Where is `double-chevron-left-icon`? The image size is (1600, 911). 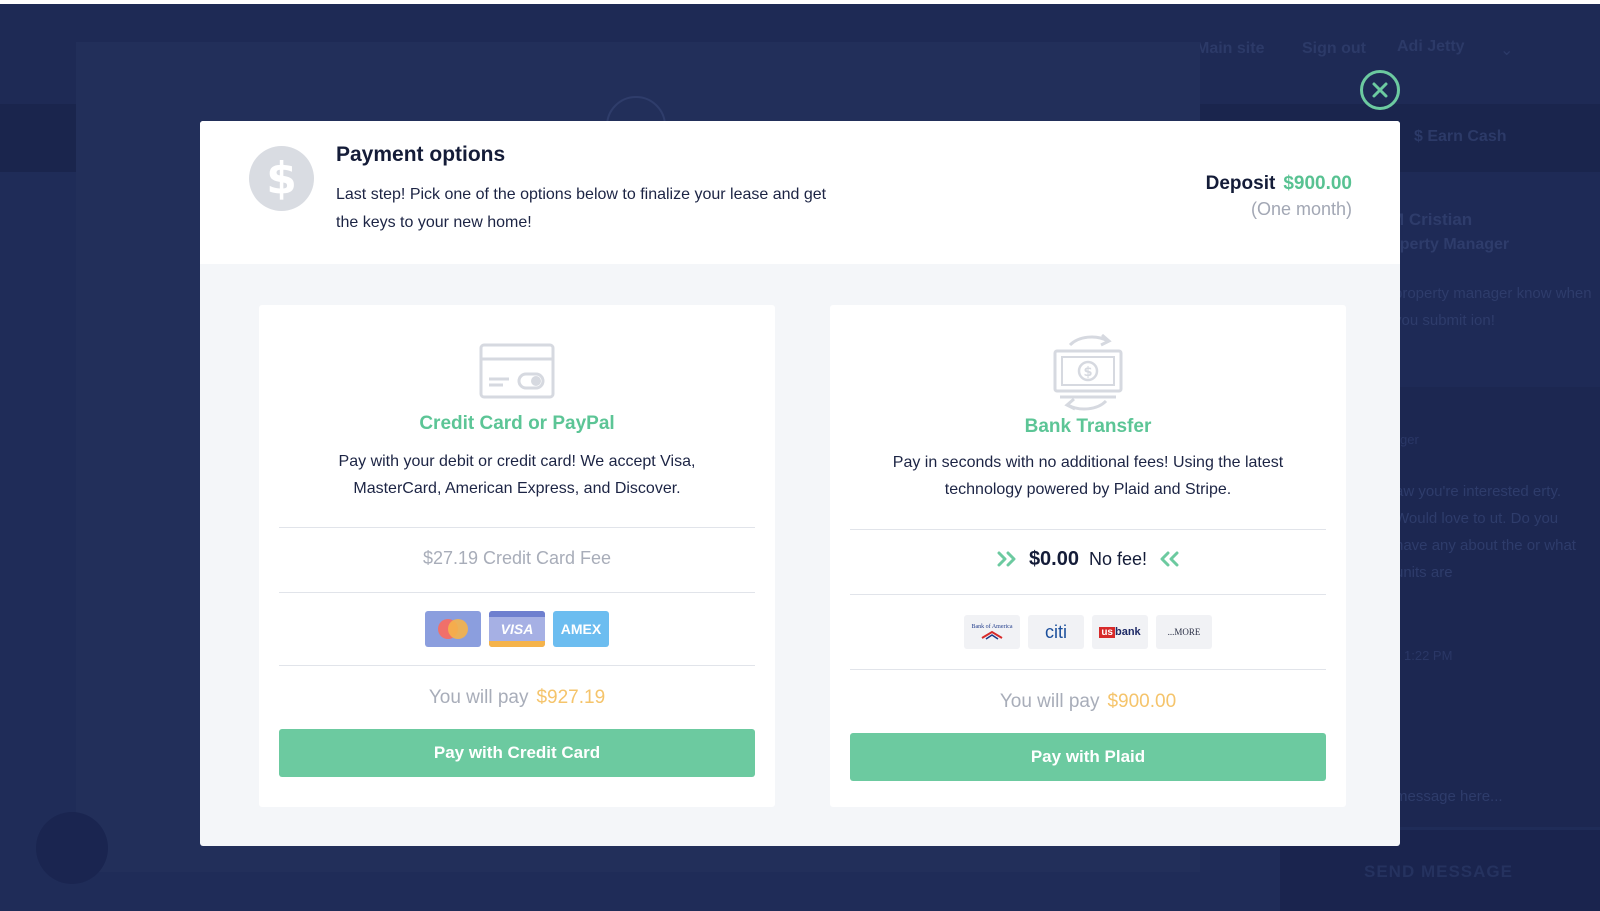 double-chevron-left-icon is located at coordinates (1169, 559).